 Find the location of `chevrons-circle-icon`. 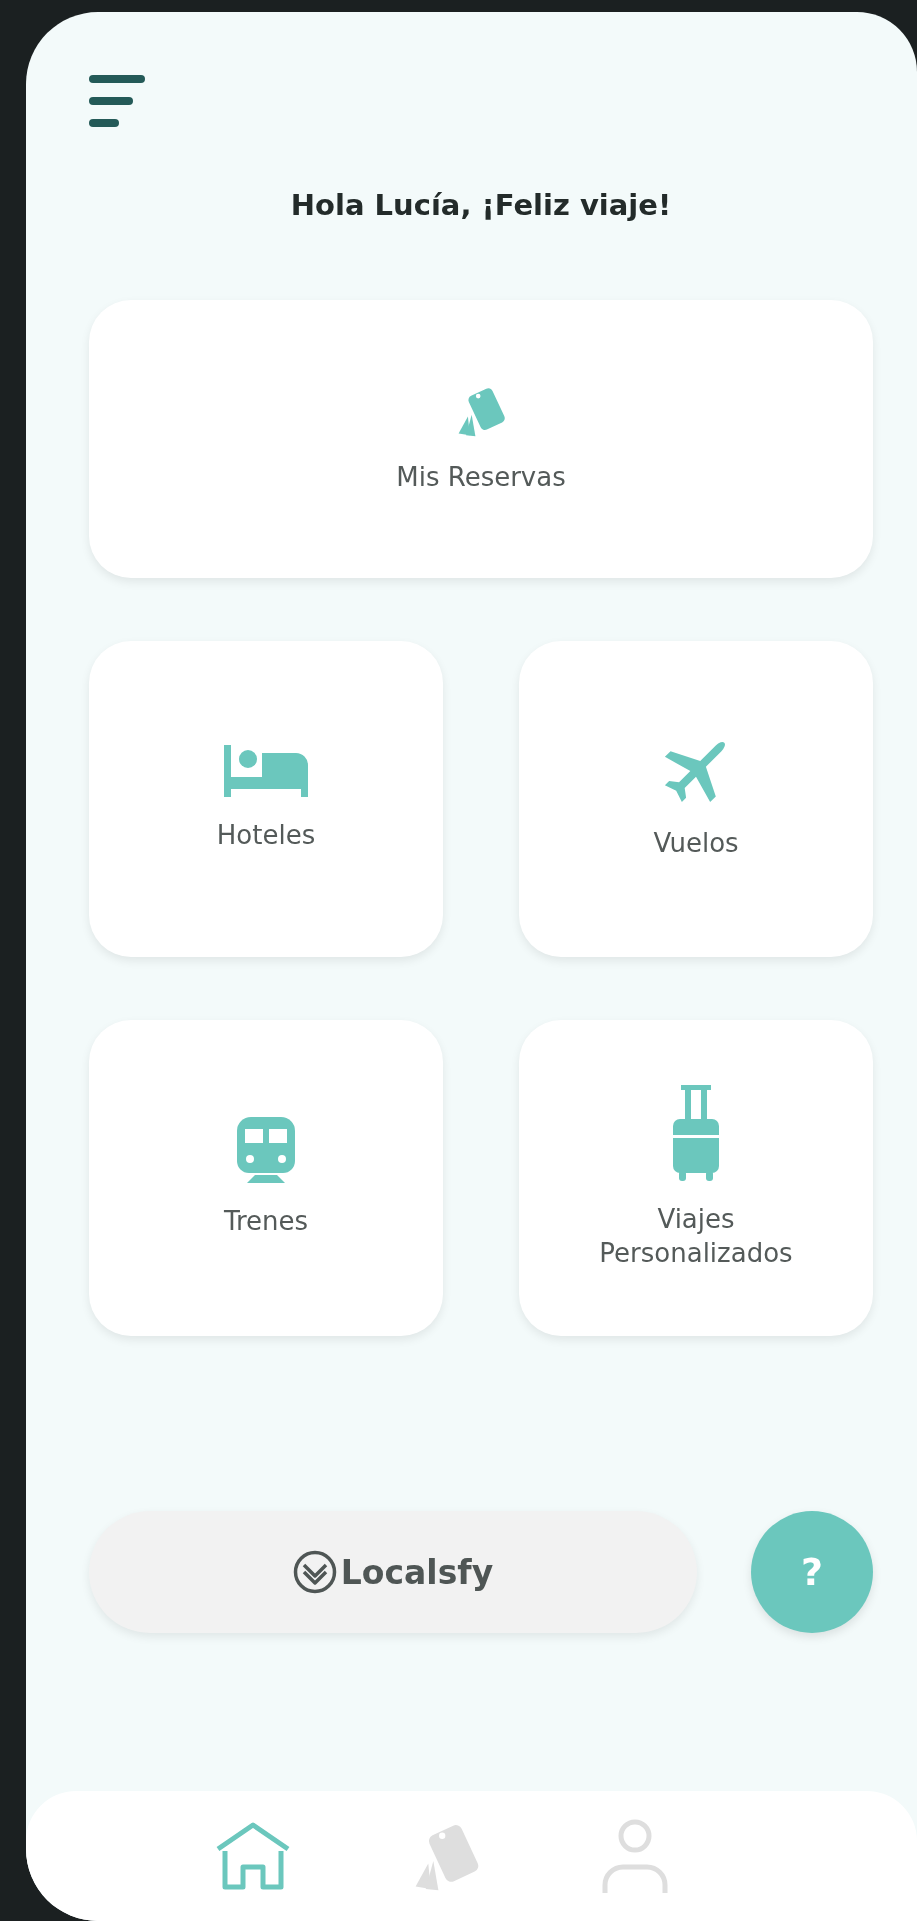

chevrons-circle-icon is located at coordinates (314, 1572).